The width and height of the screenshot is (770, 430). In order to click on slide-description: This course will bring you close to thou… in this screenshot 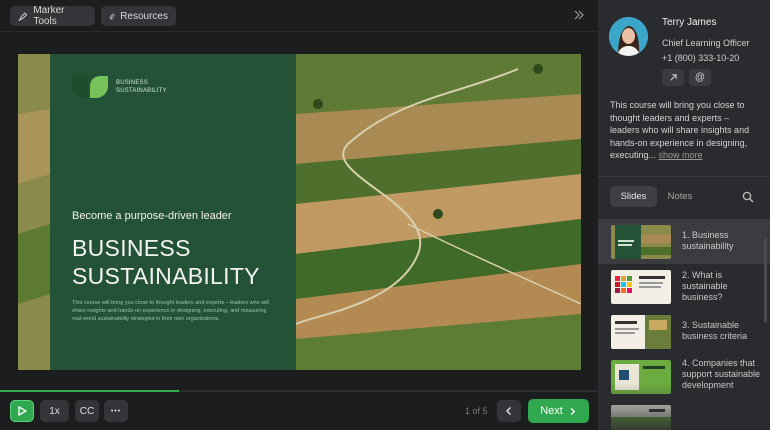, I will do `click(170, 311)`.